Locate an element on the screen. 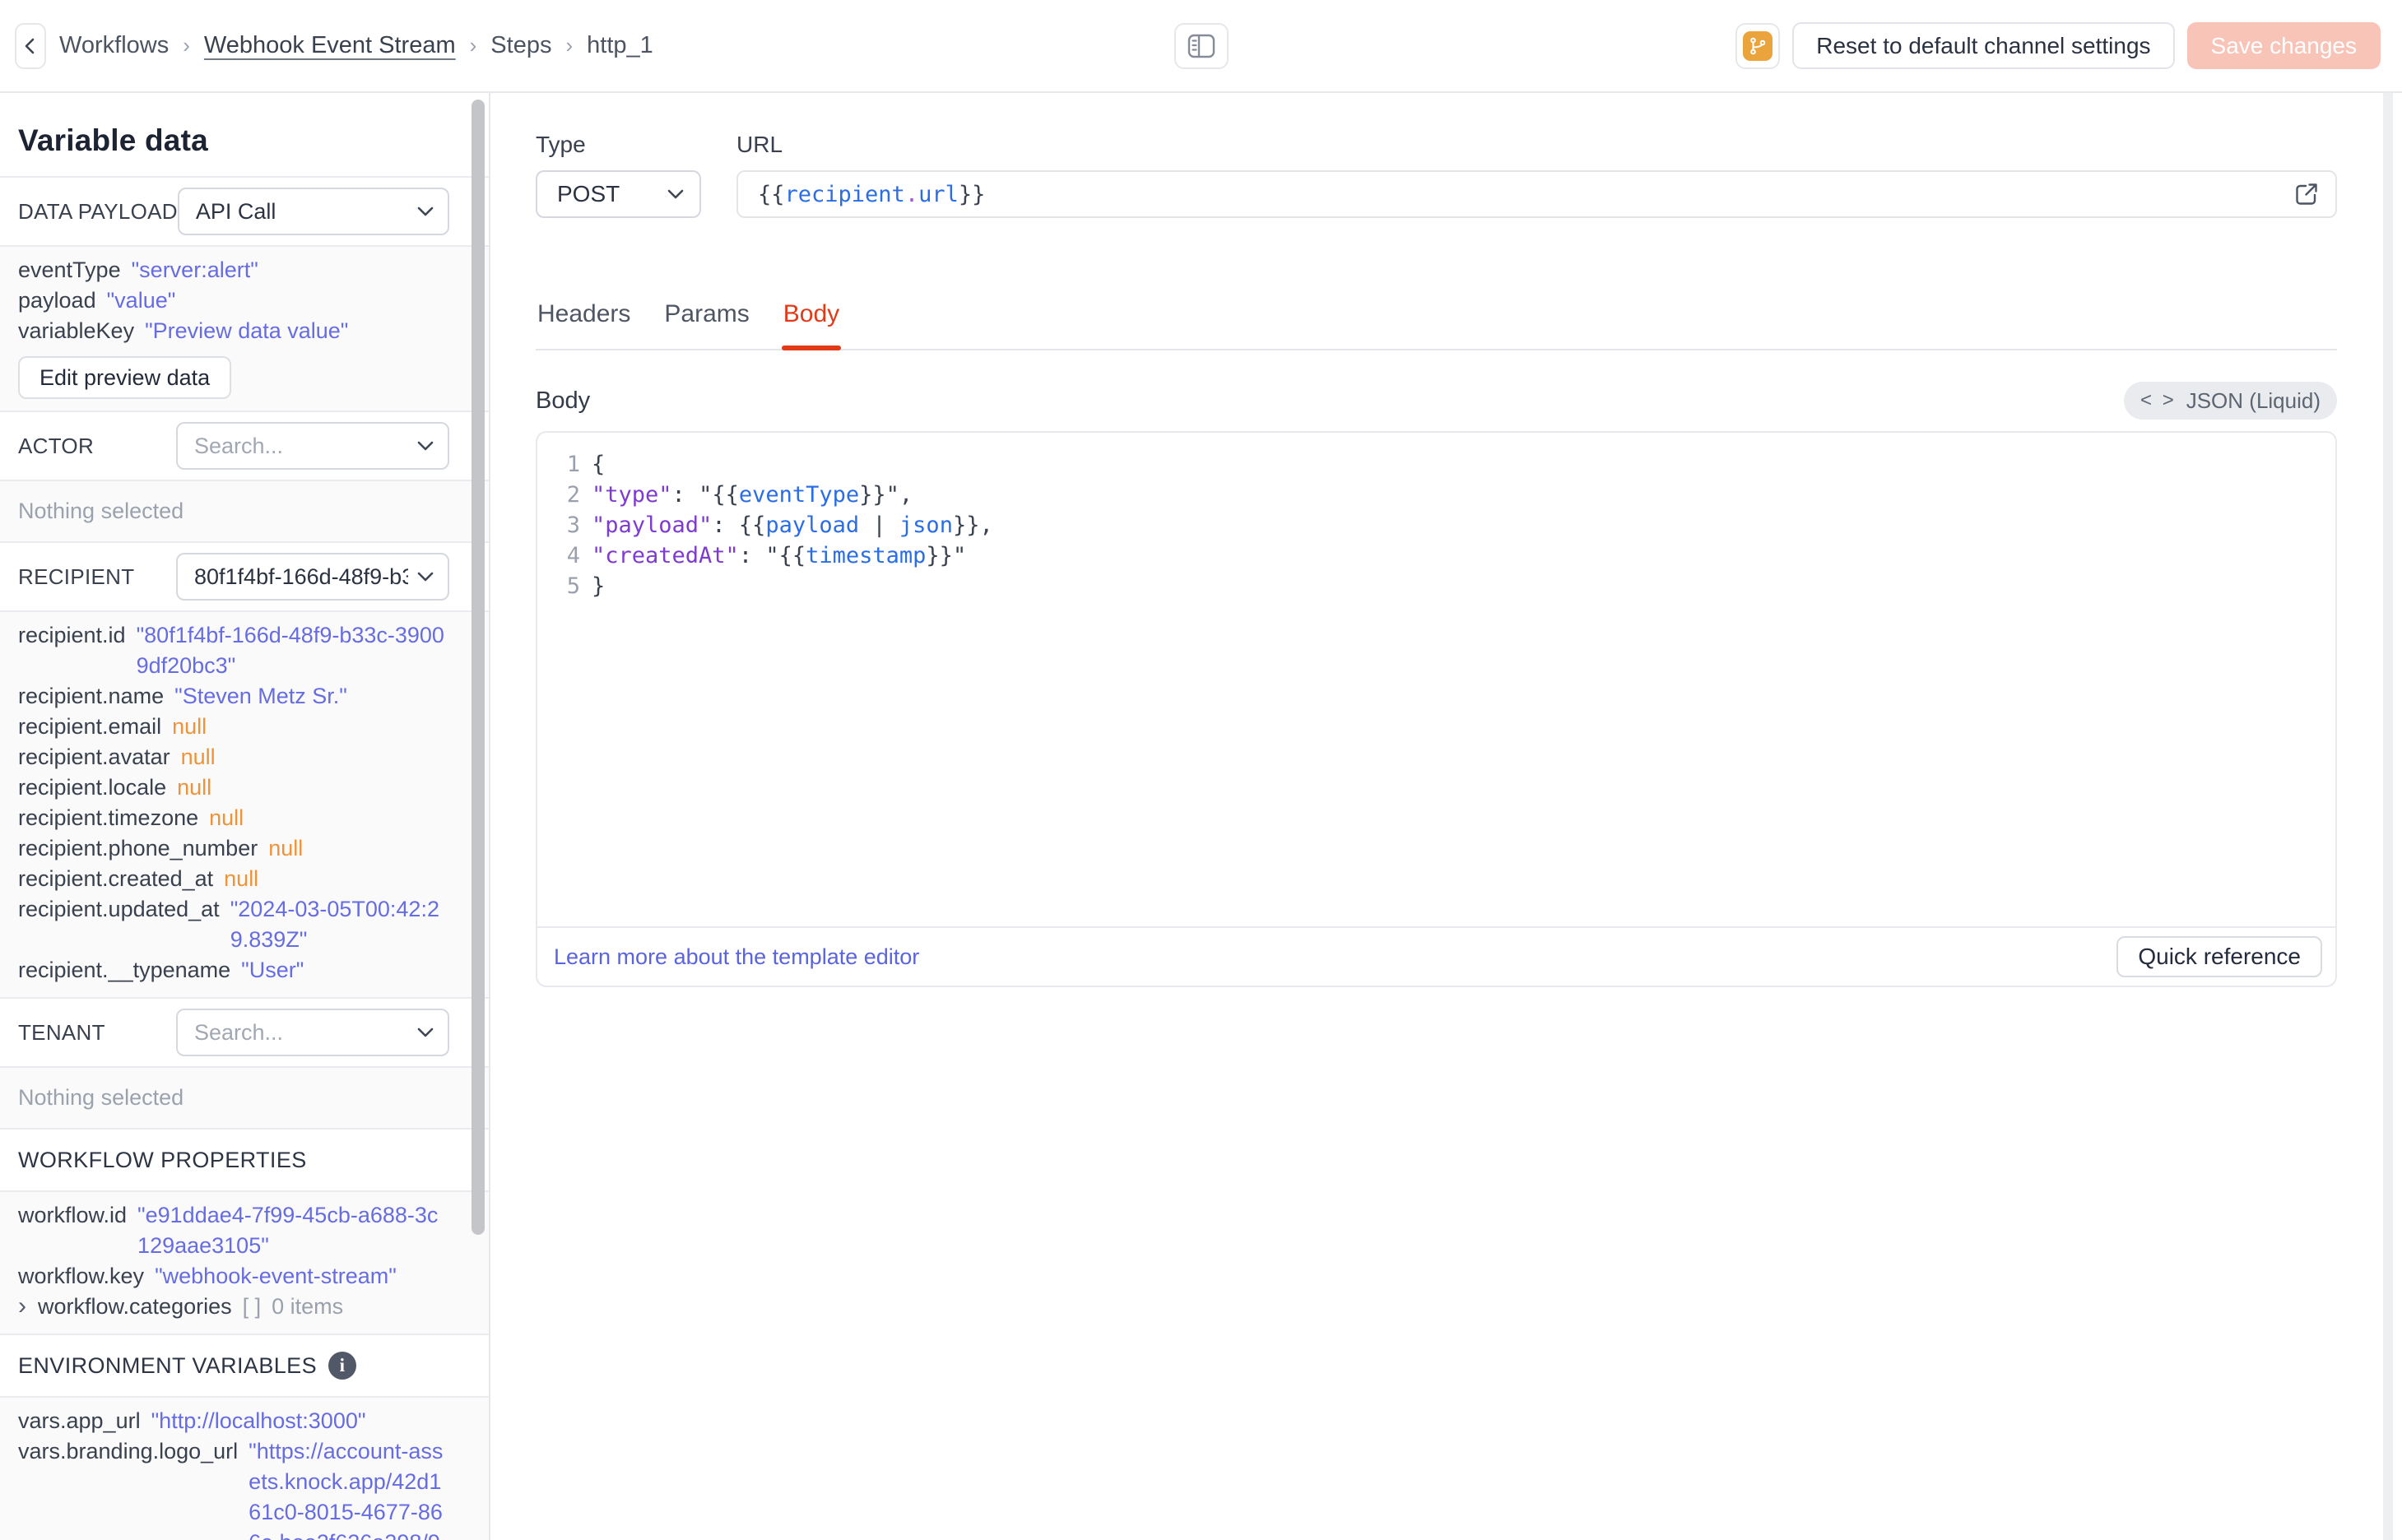  code-token: } is located at coordinates (599, 586).